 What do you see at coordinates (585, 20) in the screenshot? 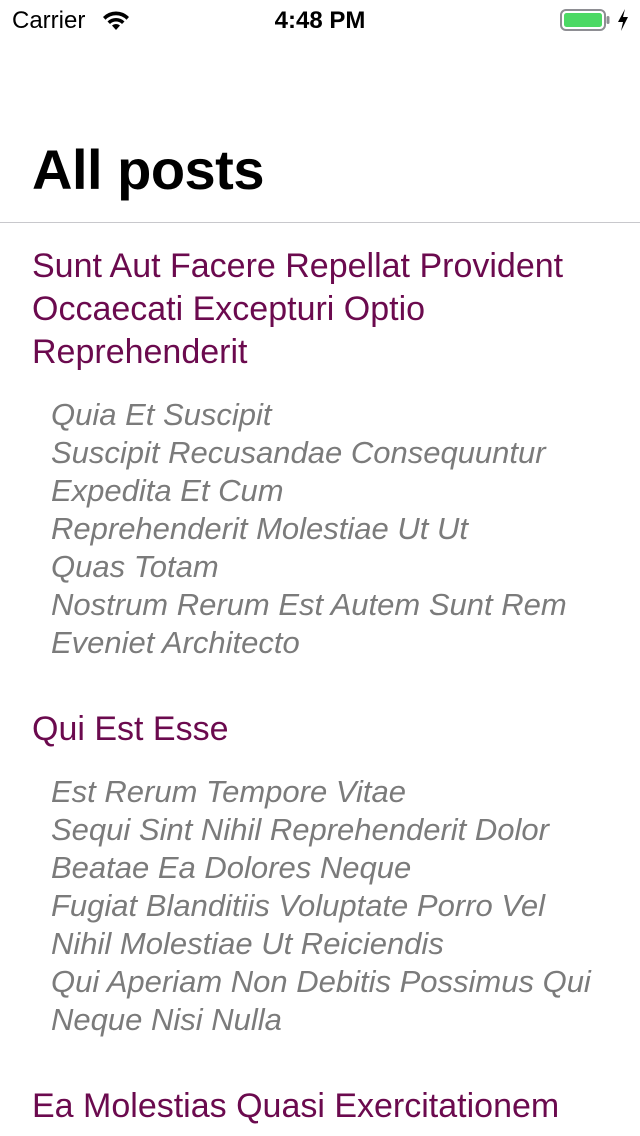
I see `battery-icon` at bounding box center [585, 20].